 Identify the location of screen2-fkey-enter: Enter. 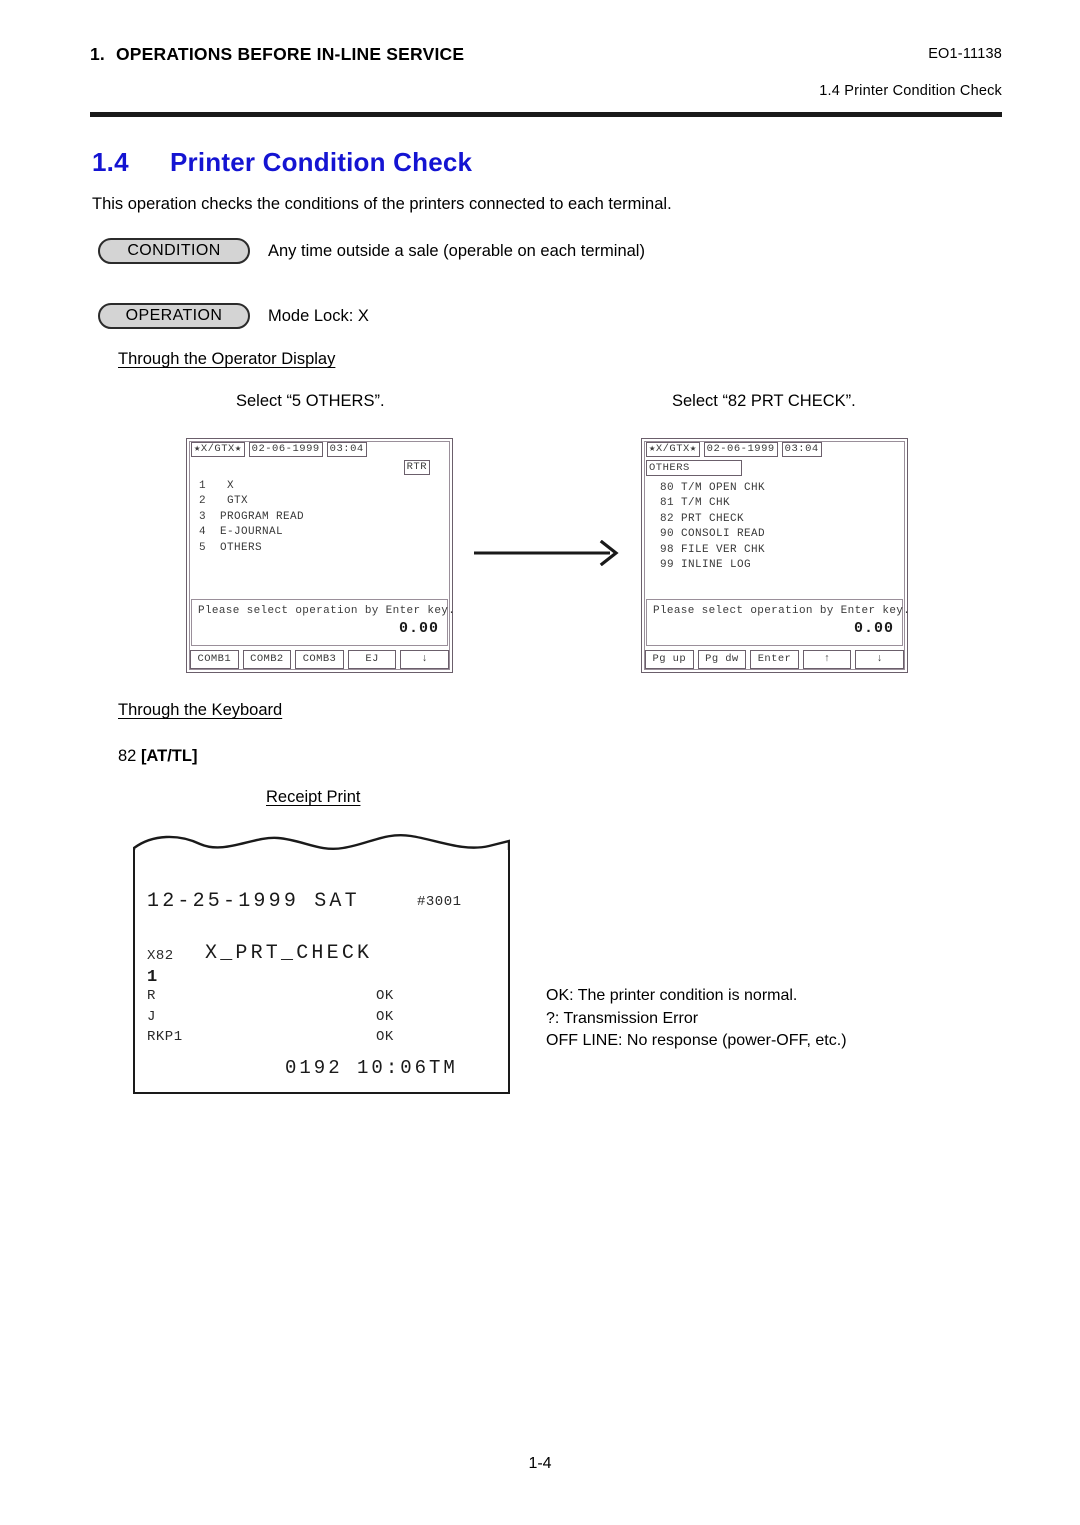
(774, 659).